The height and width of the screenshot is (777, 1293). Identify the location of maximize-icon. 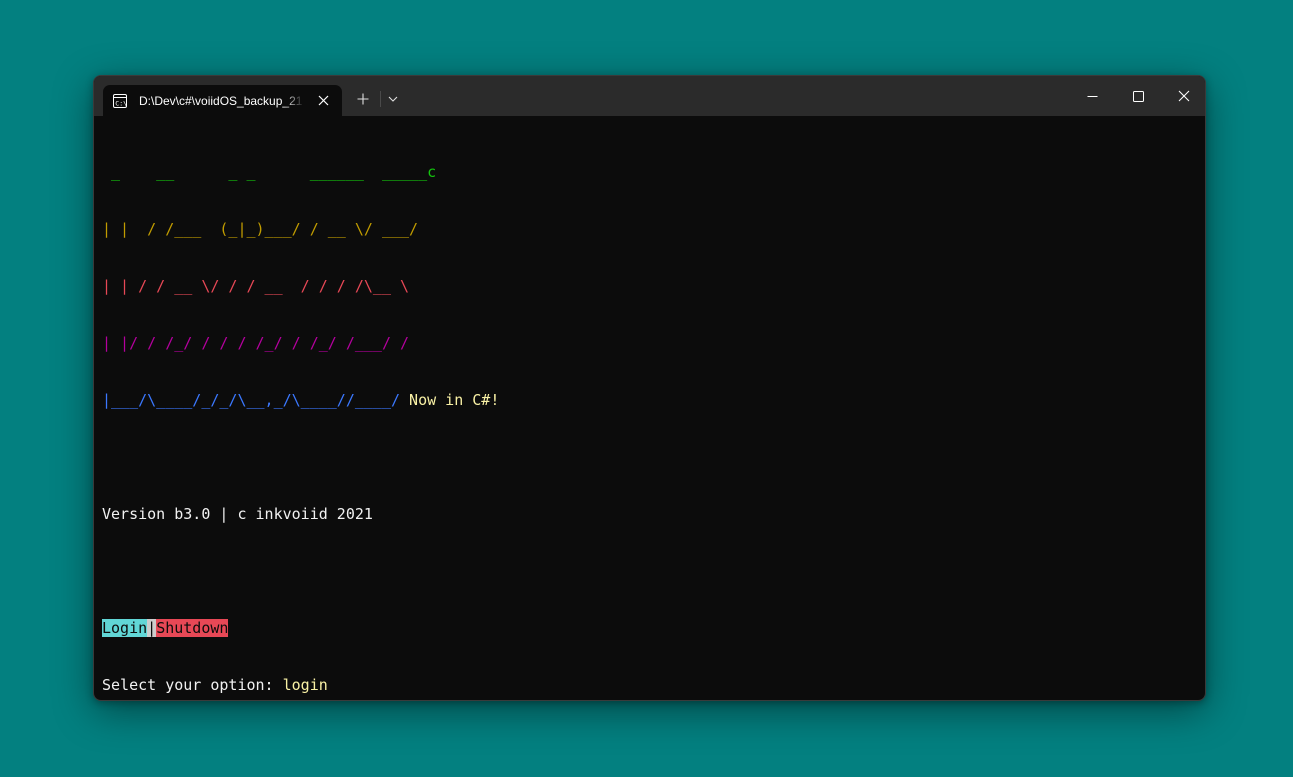
(1138, 96).